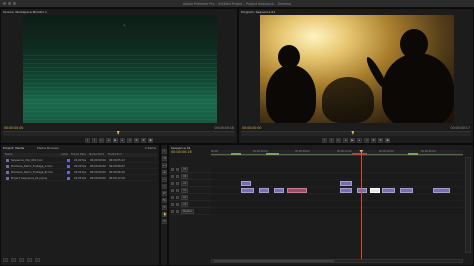 The width and height of the screenshot is (474, 266). I want to click on track-header-v3: V3, so click(190, 170).